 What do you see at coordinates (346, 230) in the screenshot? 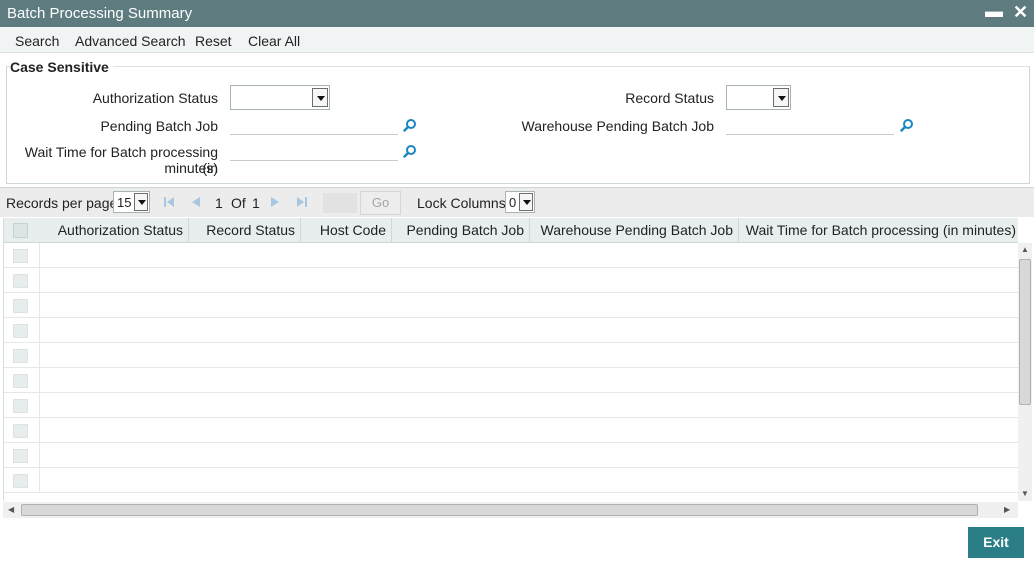
I see `column-header-host-code: Host Code` at bounding box center [346, 230].